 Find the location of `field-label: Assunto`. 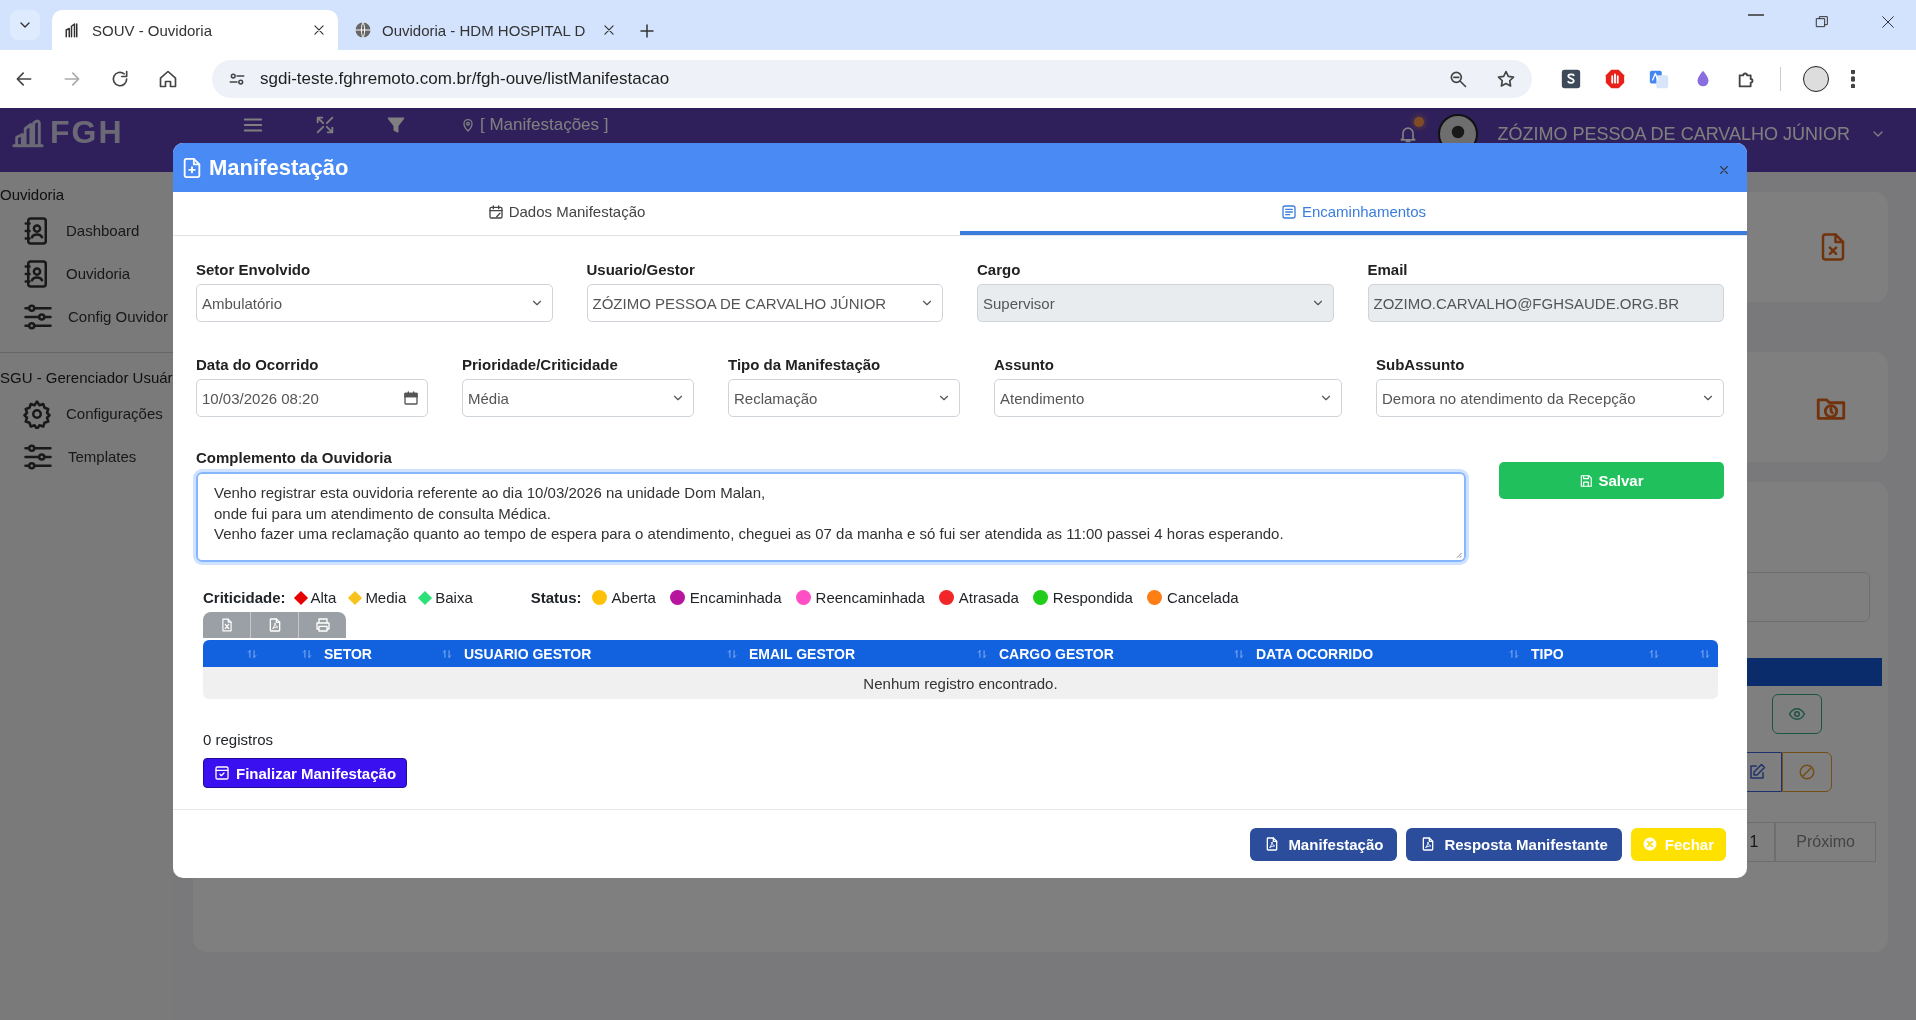

field-label: Assunto is located at coordinates (1024, 364).